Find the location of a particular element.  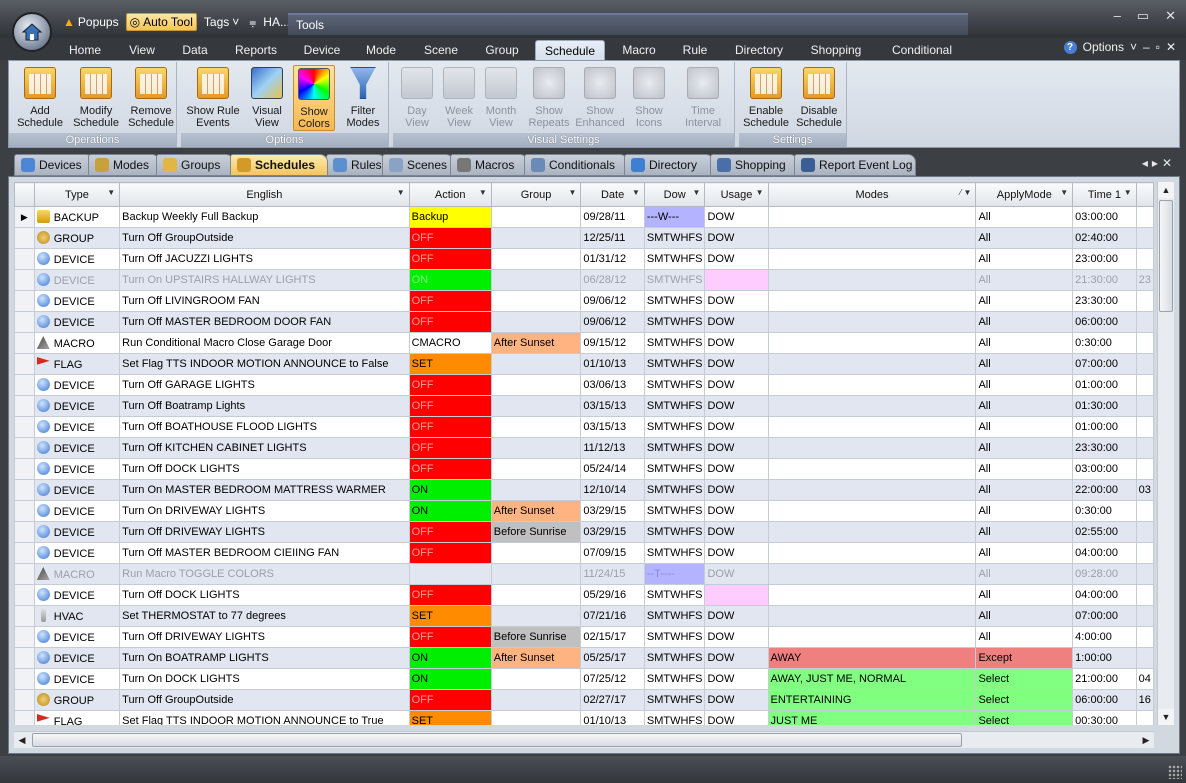

cell-date: 05/24/14 is located at coordinates (612, 469).